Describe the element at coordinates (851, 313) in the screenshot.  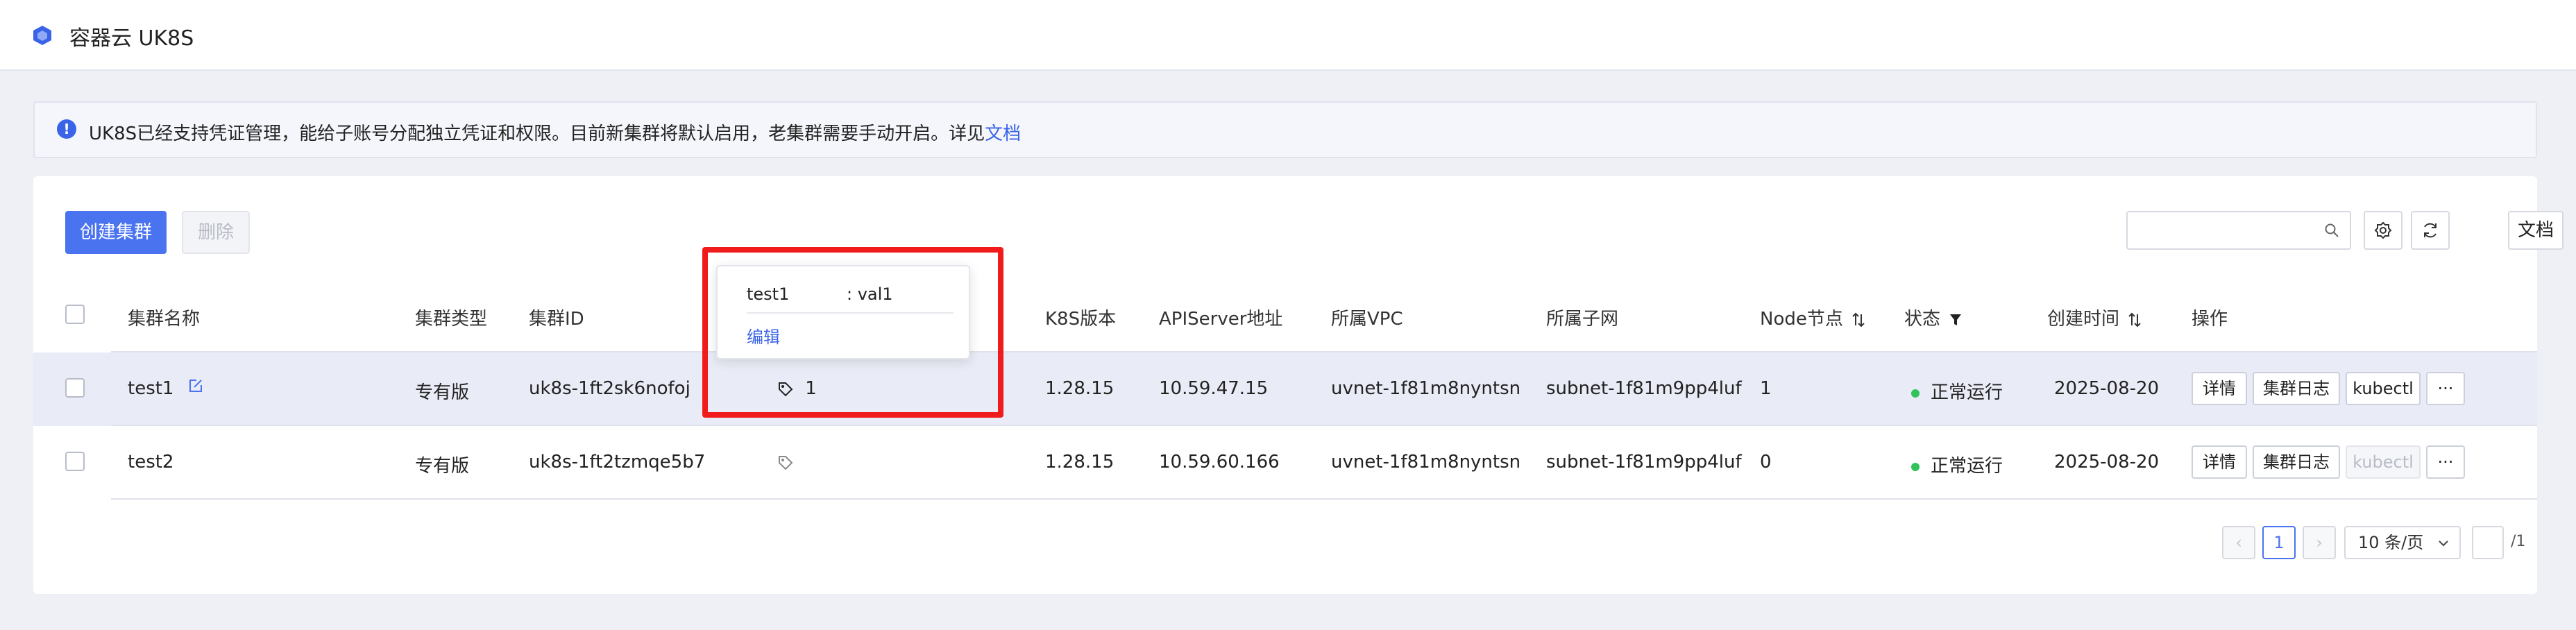
I see `popover-divider` at that location.